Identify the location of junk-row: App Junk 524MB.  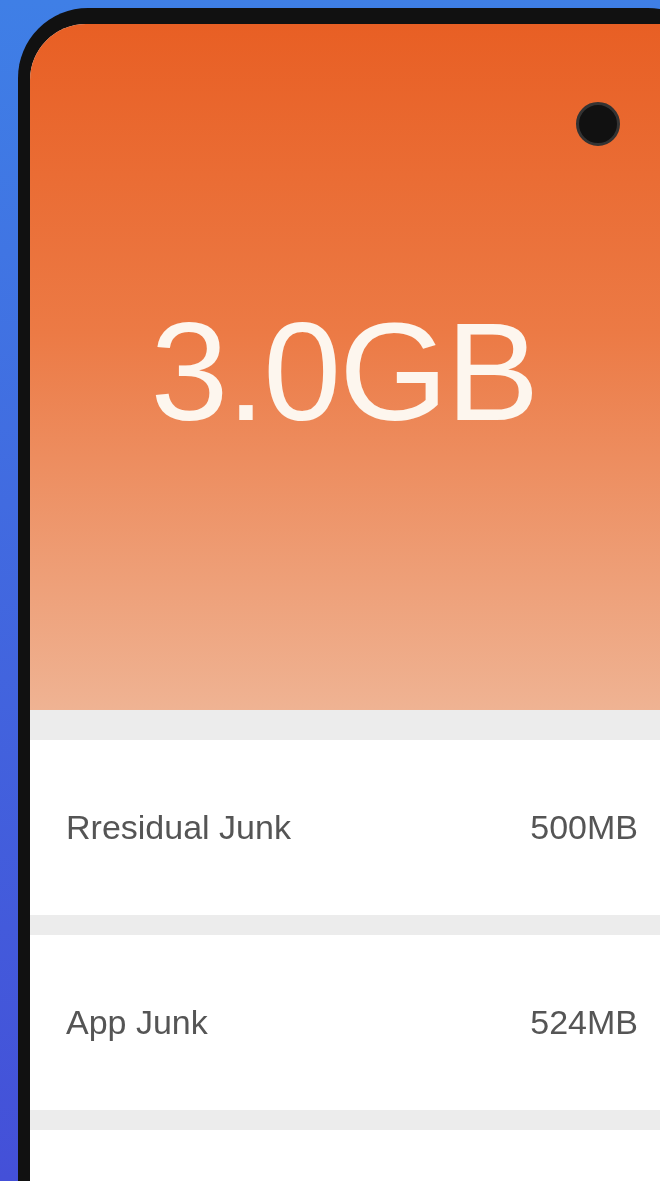
(345, 1022).